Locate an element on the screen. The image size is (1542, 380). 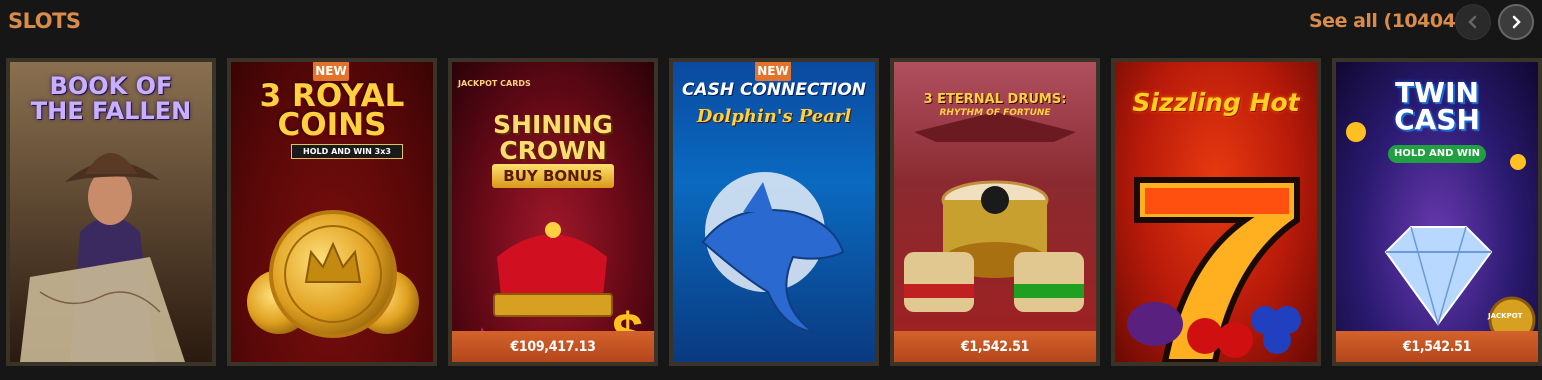
brand-label: JACKPOT is located at coordinates (1505, 316).